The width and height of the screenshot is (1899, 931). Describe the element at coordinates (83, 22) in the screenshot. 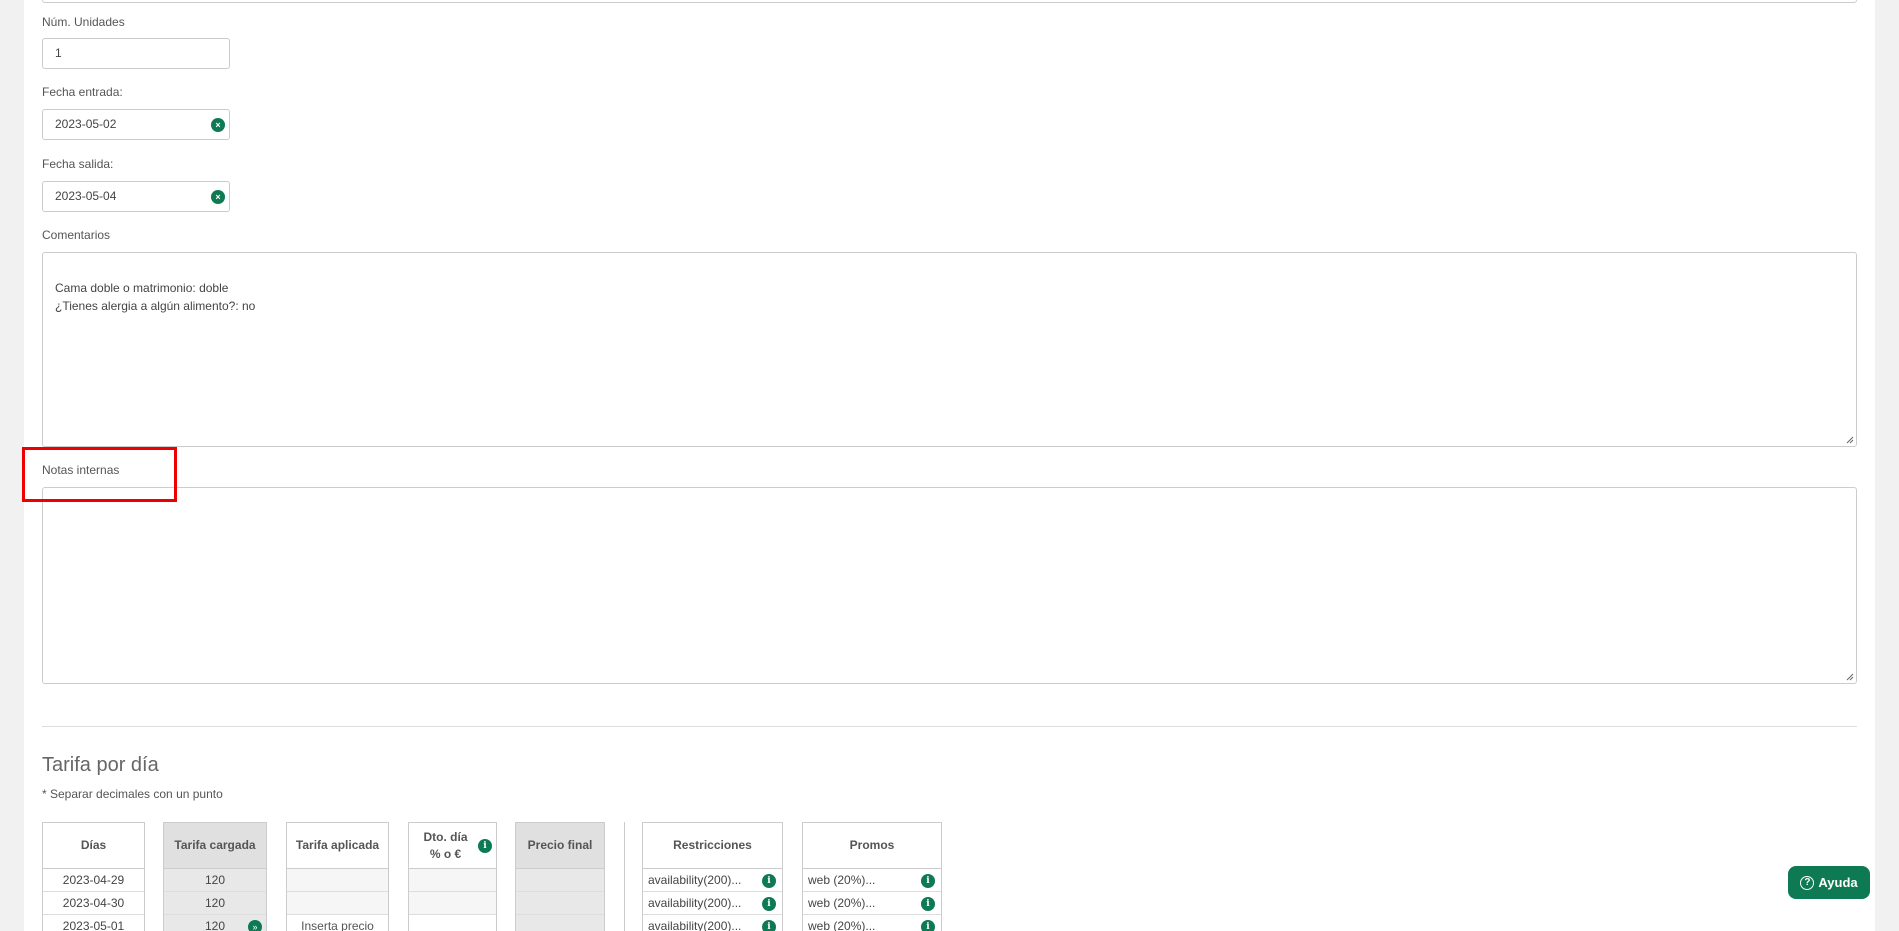

I see `units-label: Núm. Unidades` at that location.